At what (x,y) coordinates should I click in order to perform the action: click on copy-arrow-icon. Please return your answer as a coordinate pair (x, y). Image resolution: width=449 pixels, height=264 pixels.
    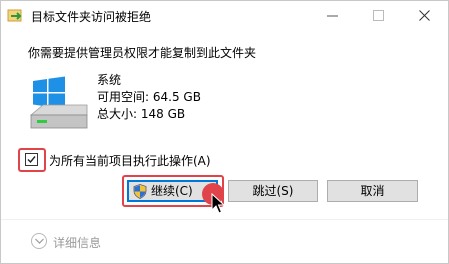
    Looking at the image, I should click on (14, 15).